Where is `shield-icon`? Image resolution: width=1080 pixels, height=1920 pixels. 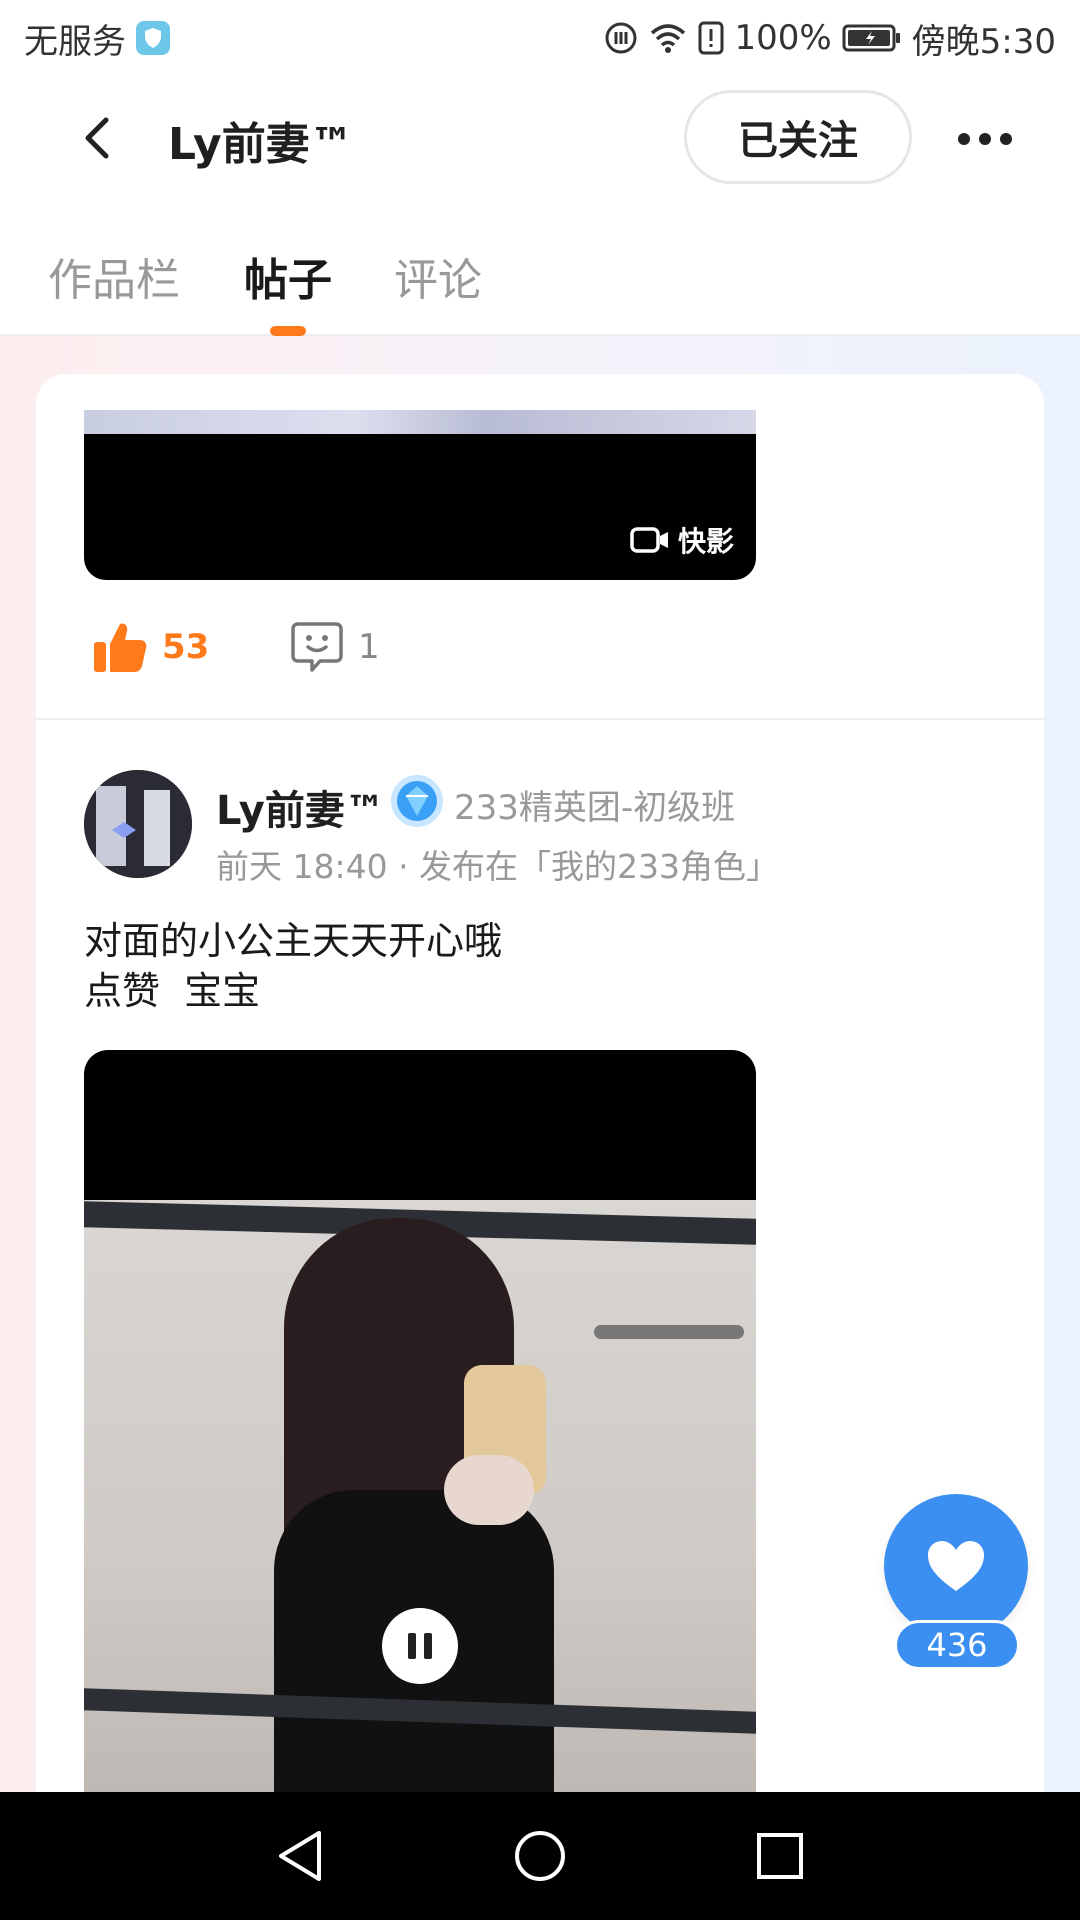 shield-icon is located at coordinates (153, 38).